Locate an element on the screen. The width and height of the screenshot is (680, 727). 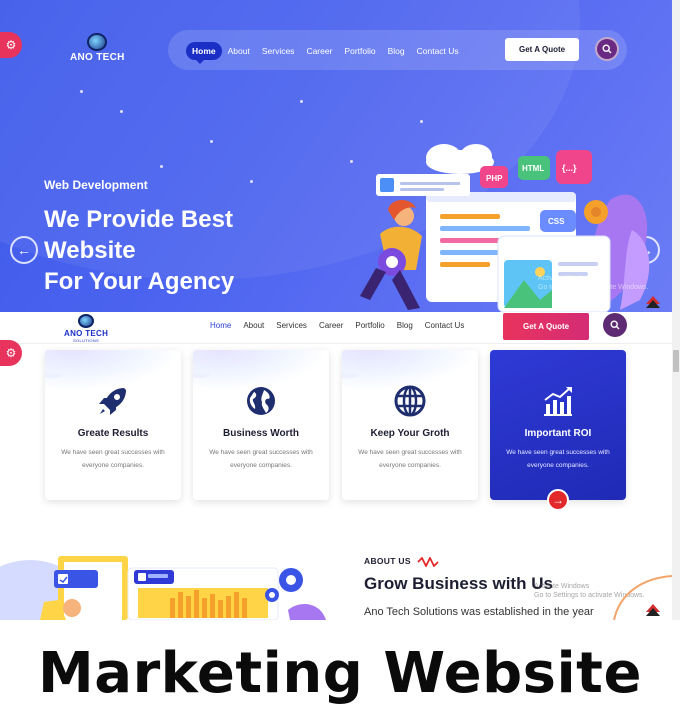
hero-title: We Provide Best Website For Your Agency is located at coordinates (174, 250).